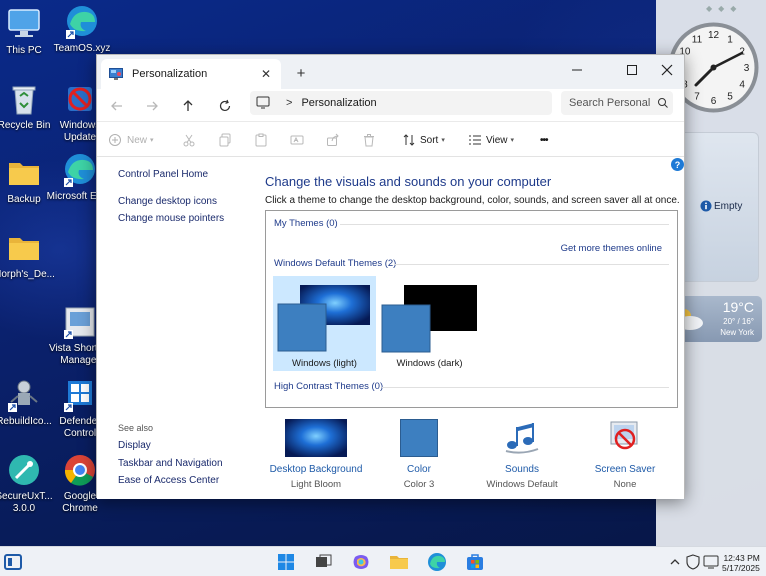 This screenshot has height=576, width=766. Describe the element at coordinates (419, 454) in the screenshot. I see `color-setting: Color Color 3` at that location.